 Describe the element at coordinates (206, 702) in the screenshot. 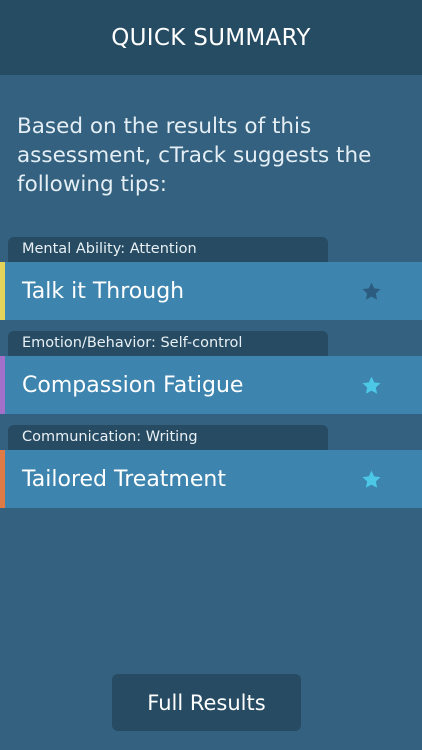

I see `full-results-button: Full Results` at that location.